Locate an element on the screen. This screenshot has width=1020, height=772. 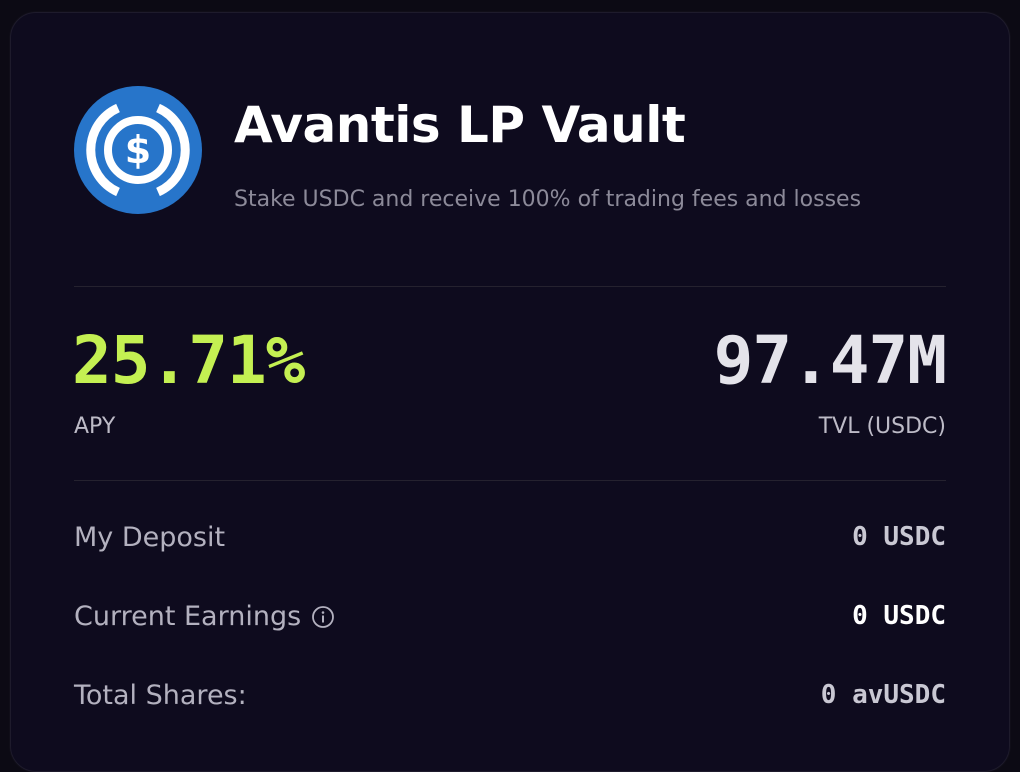
apy-value: 25.71% is located at coordinates (188, 360).